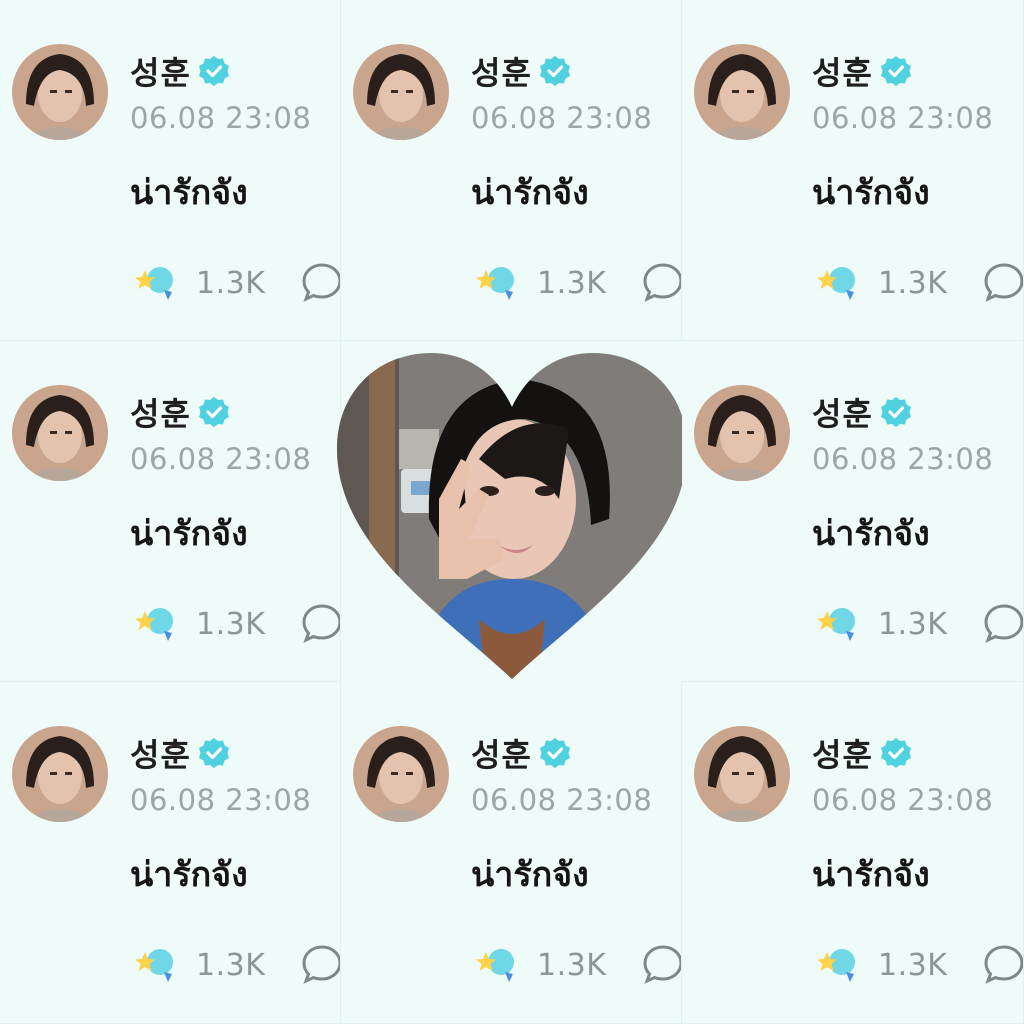 The image size is (1024, 1024). I want to click on center-heart-cell, so click(512, 511).